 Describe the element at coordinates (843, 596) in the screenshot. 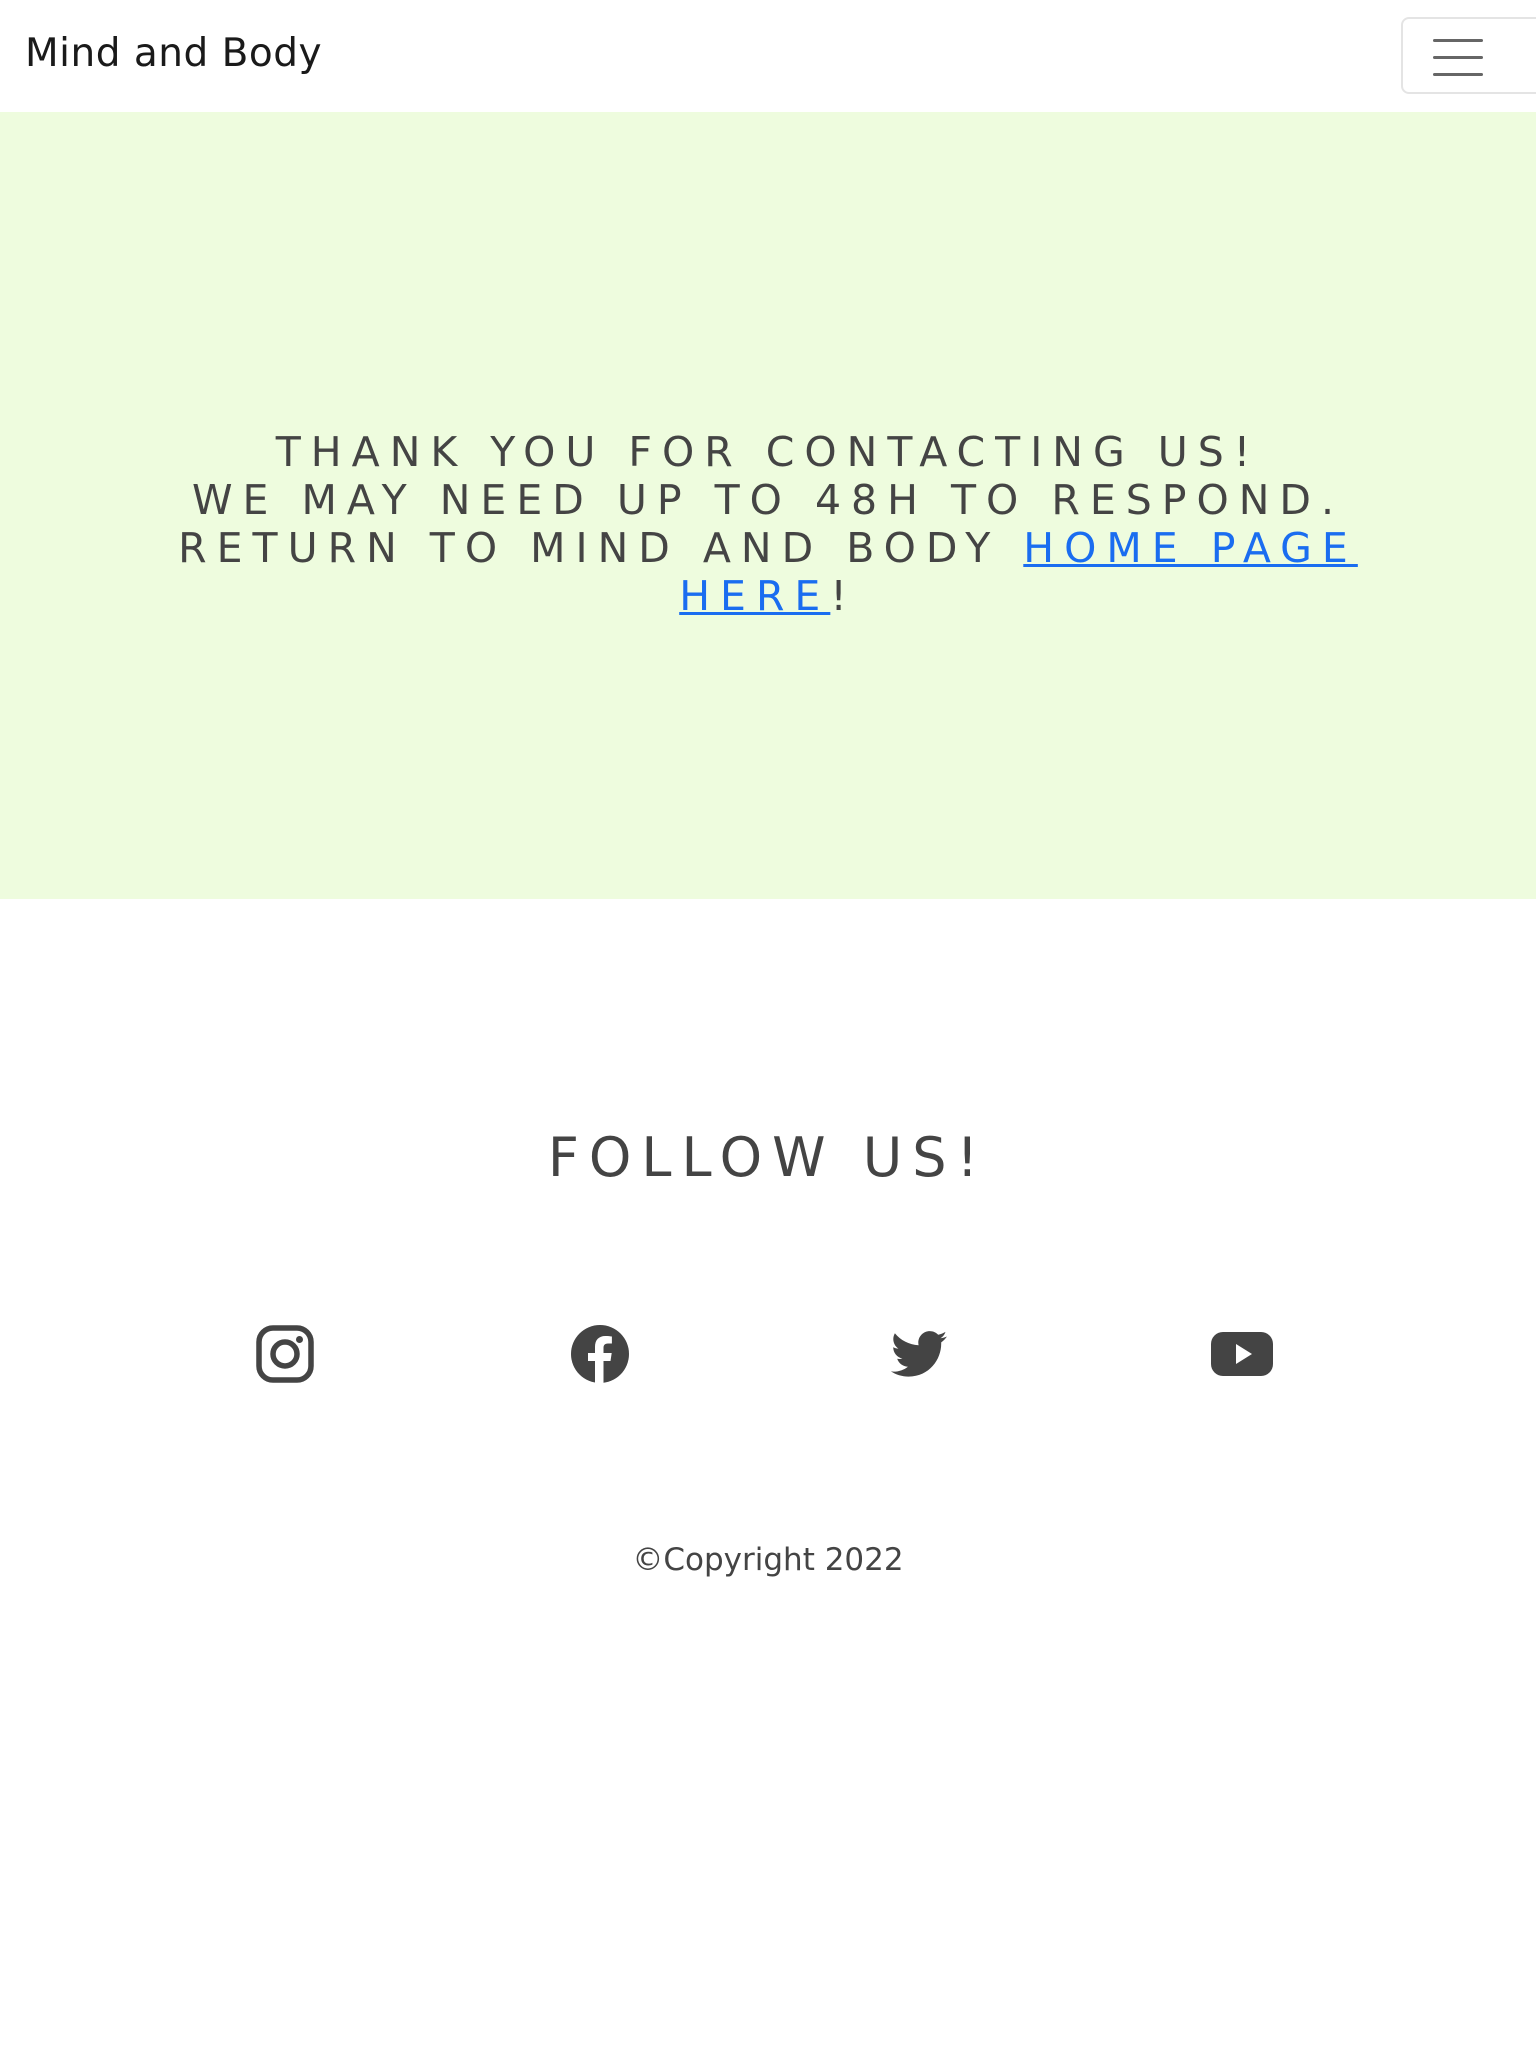

I see `exclamation: !` at that location.